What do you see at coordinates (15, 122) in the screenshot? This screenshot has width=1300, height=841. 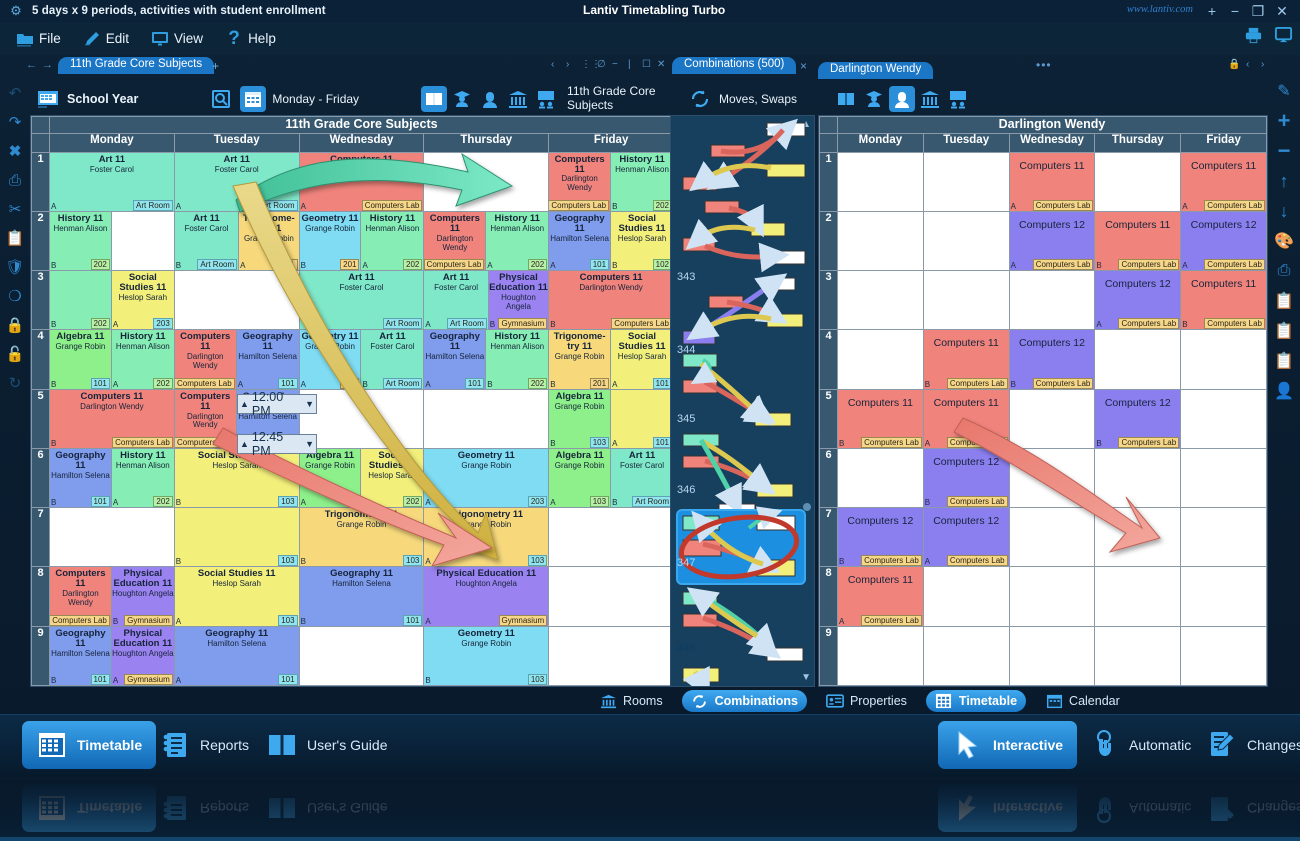 I see `redo-icon: ↷` at bounding box center [15, 122].